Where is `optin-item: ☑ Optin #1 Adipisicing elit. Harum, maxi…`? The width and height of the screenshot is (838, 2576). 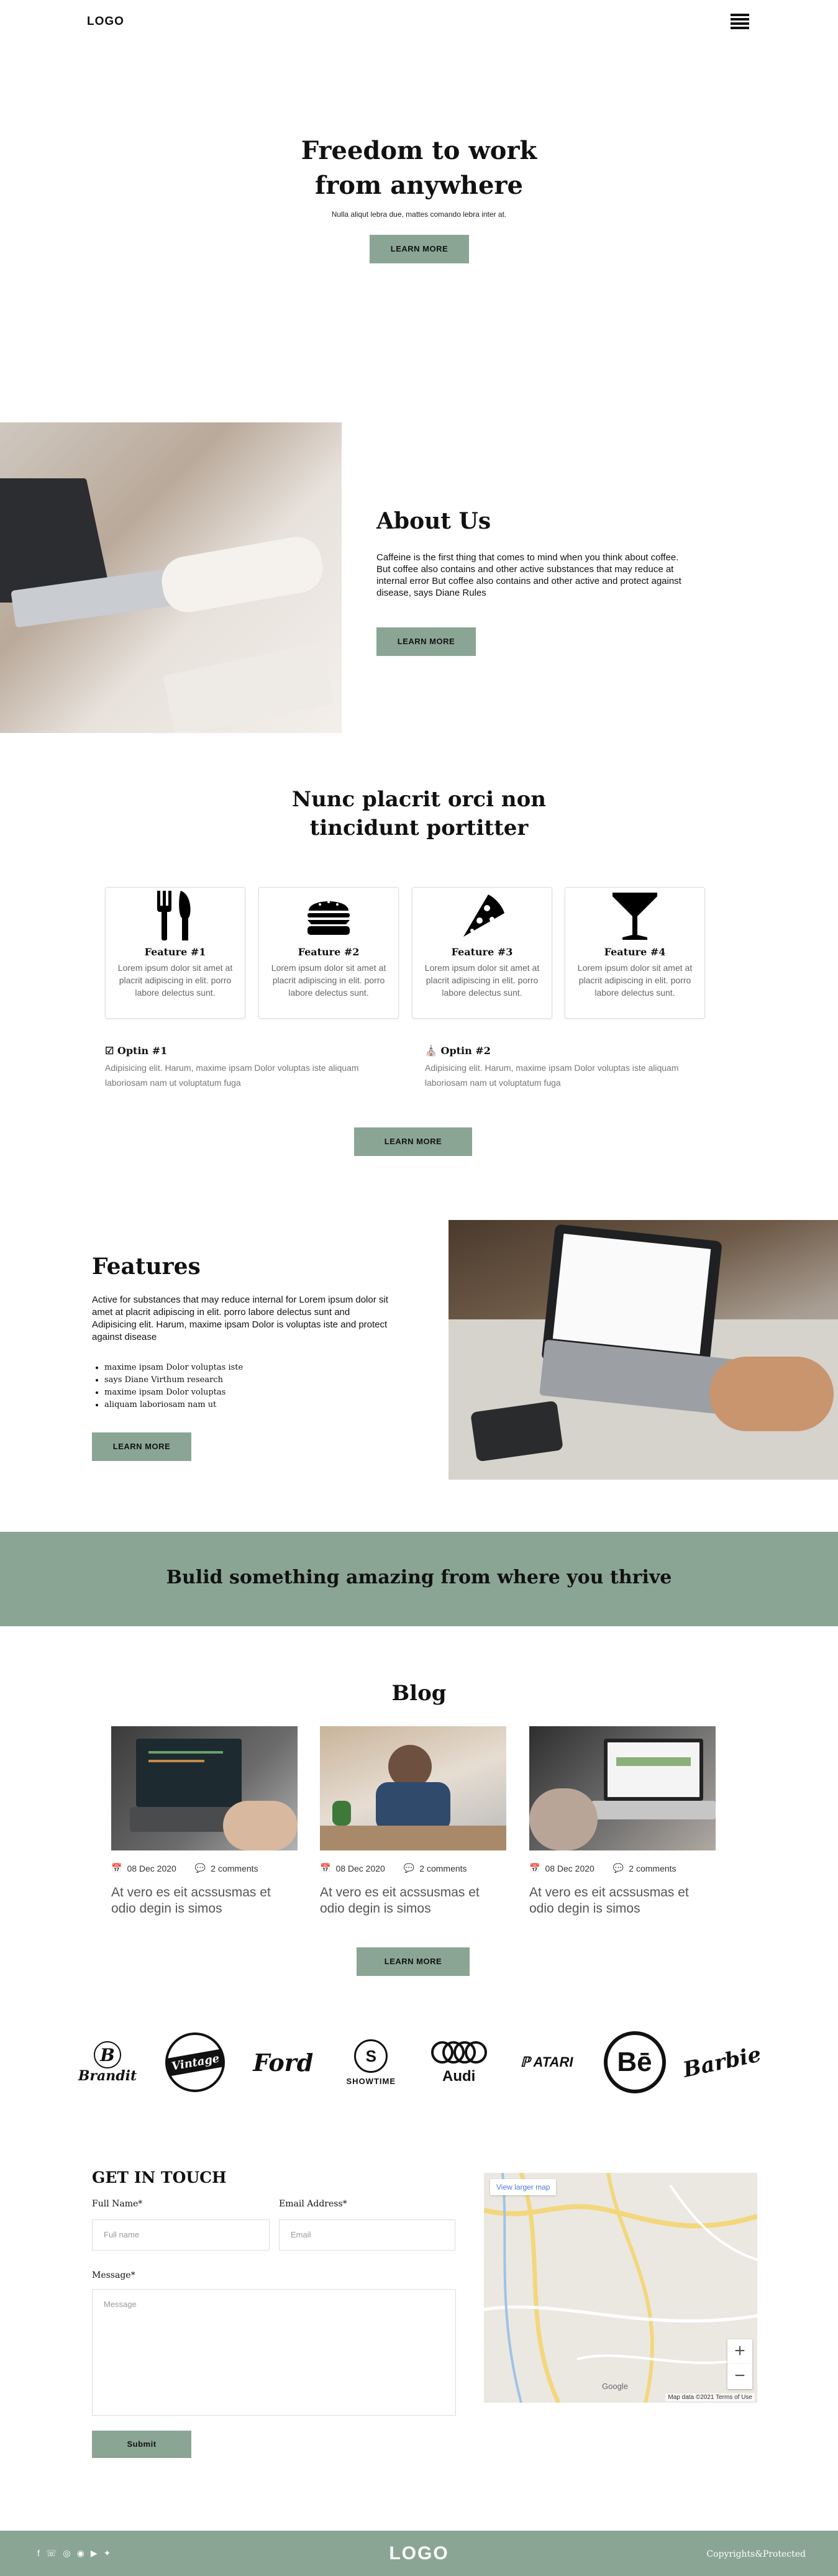 optin-item: ☑ Optin #1 Adipisicing elit. Harum, maxi… is located at coordinates (248, 1067).